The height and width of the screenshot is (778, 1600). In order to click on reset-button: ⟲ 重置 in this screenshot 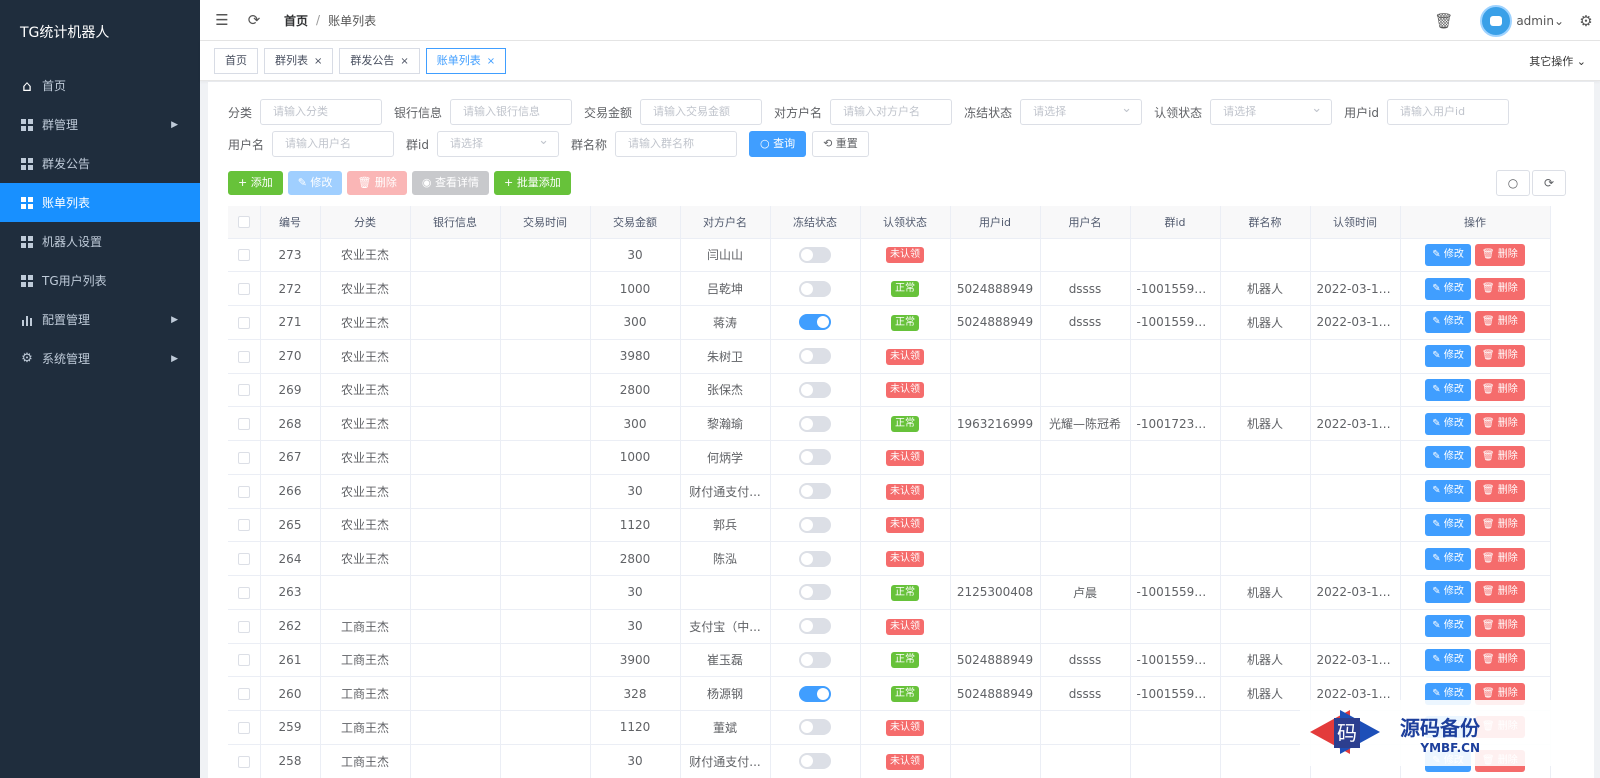, I will do `click(840, 144)`.